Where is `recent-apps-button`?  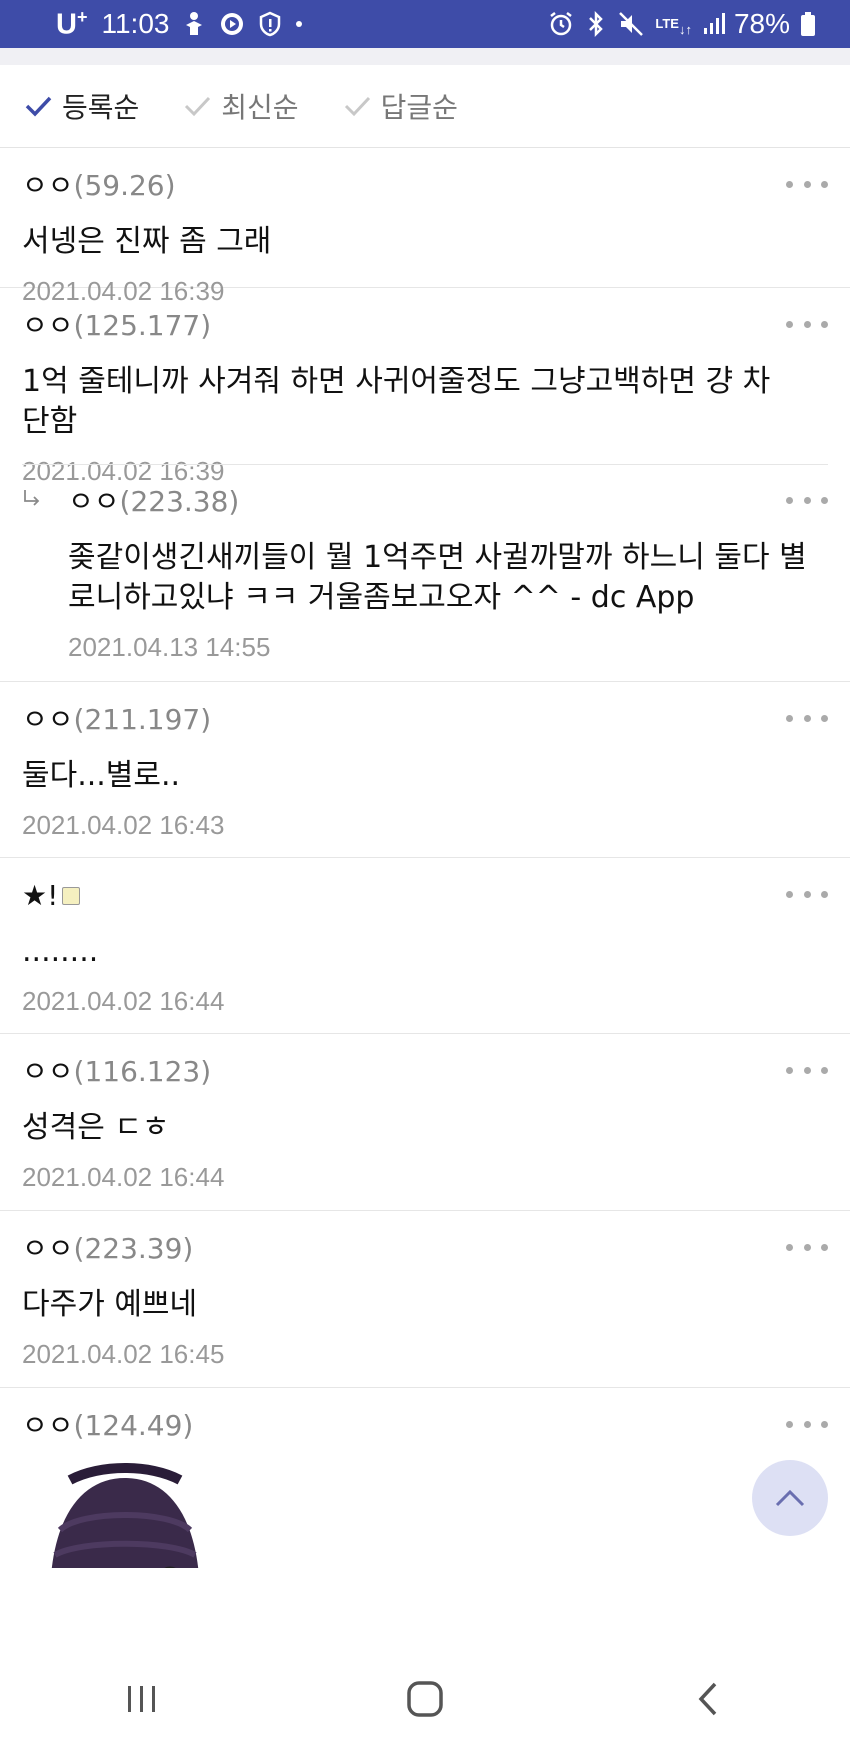 recent-apps-button is located at coordinates (142, 1699).